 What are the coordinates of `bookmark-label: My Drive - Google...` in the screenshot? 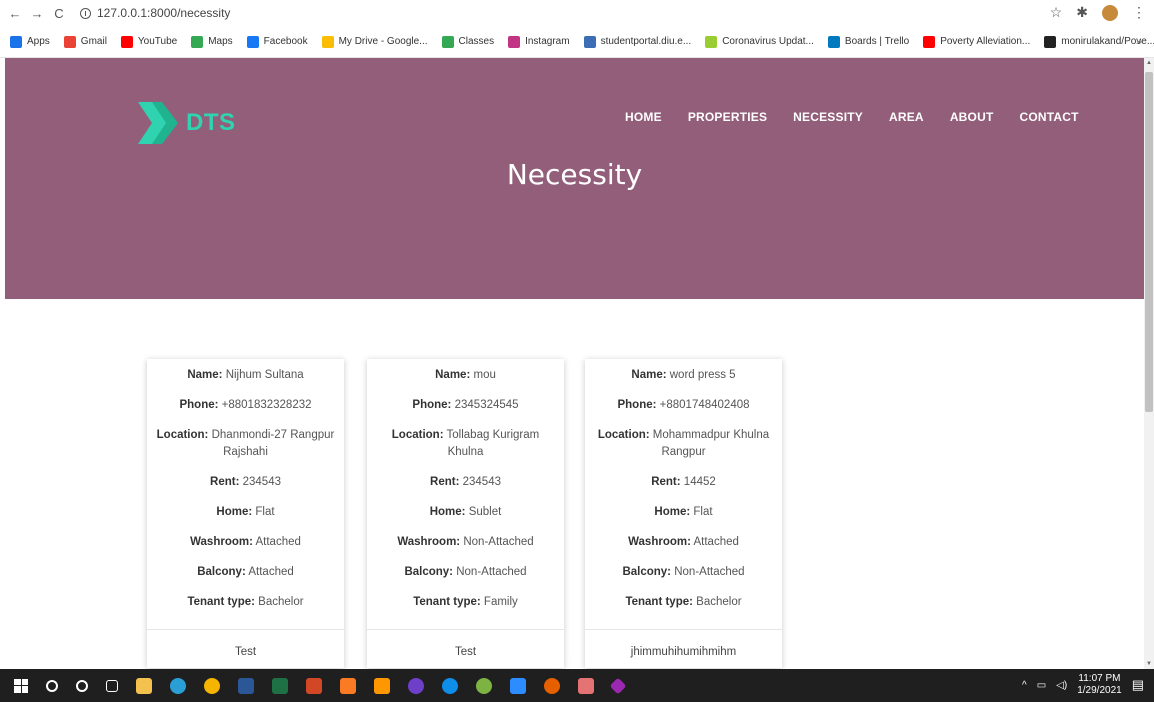 It's located at (383, 41).